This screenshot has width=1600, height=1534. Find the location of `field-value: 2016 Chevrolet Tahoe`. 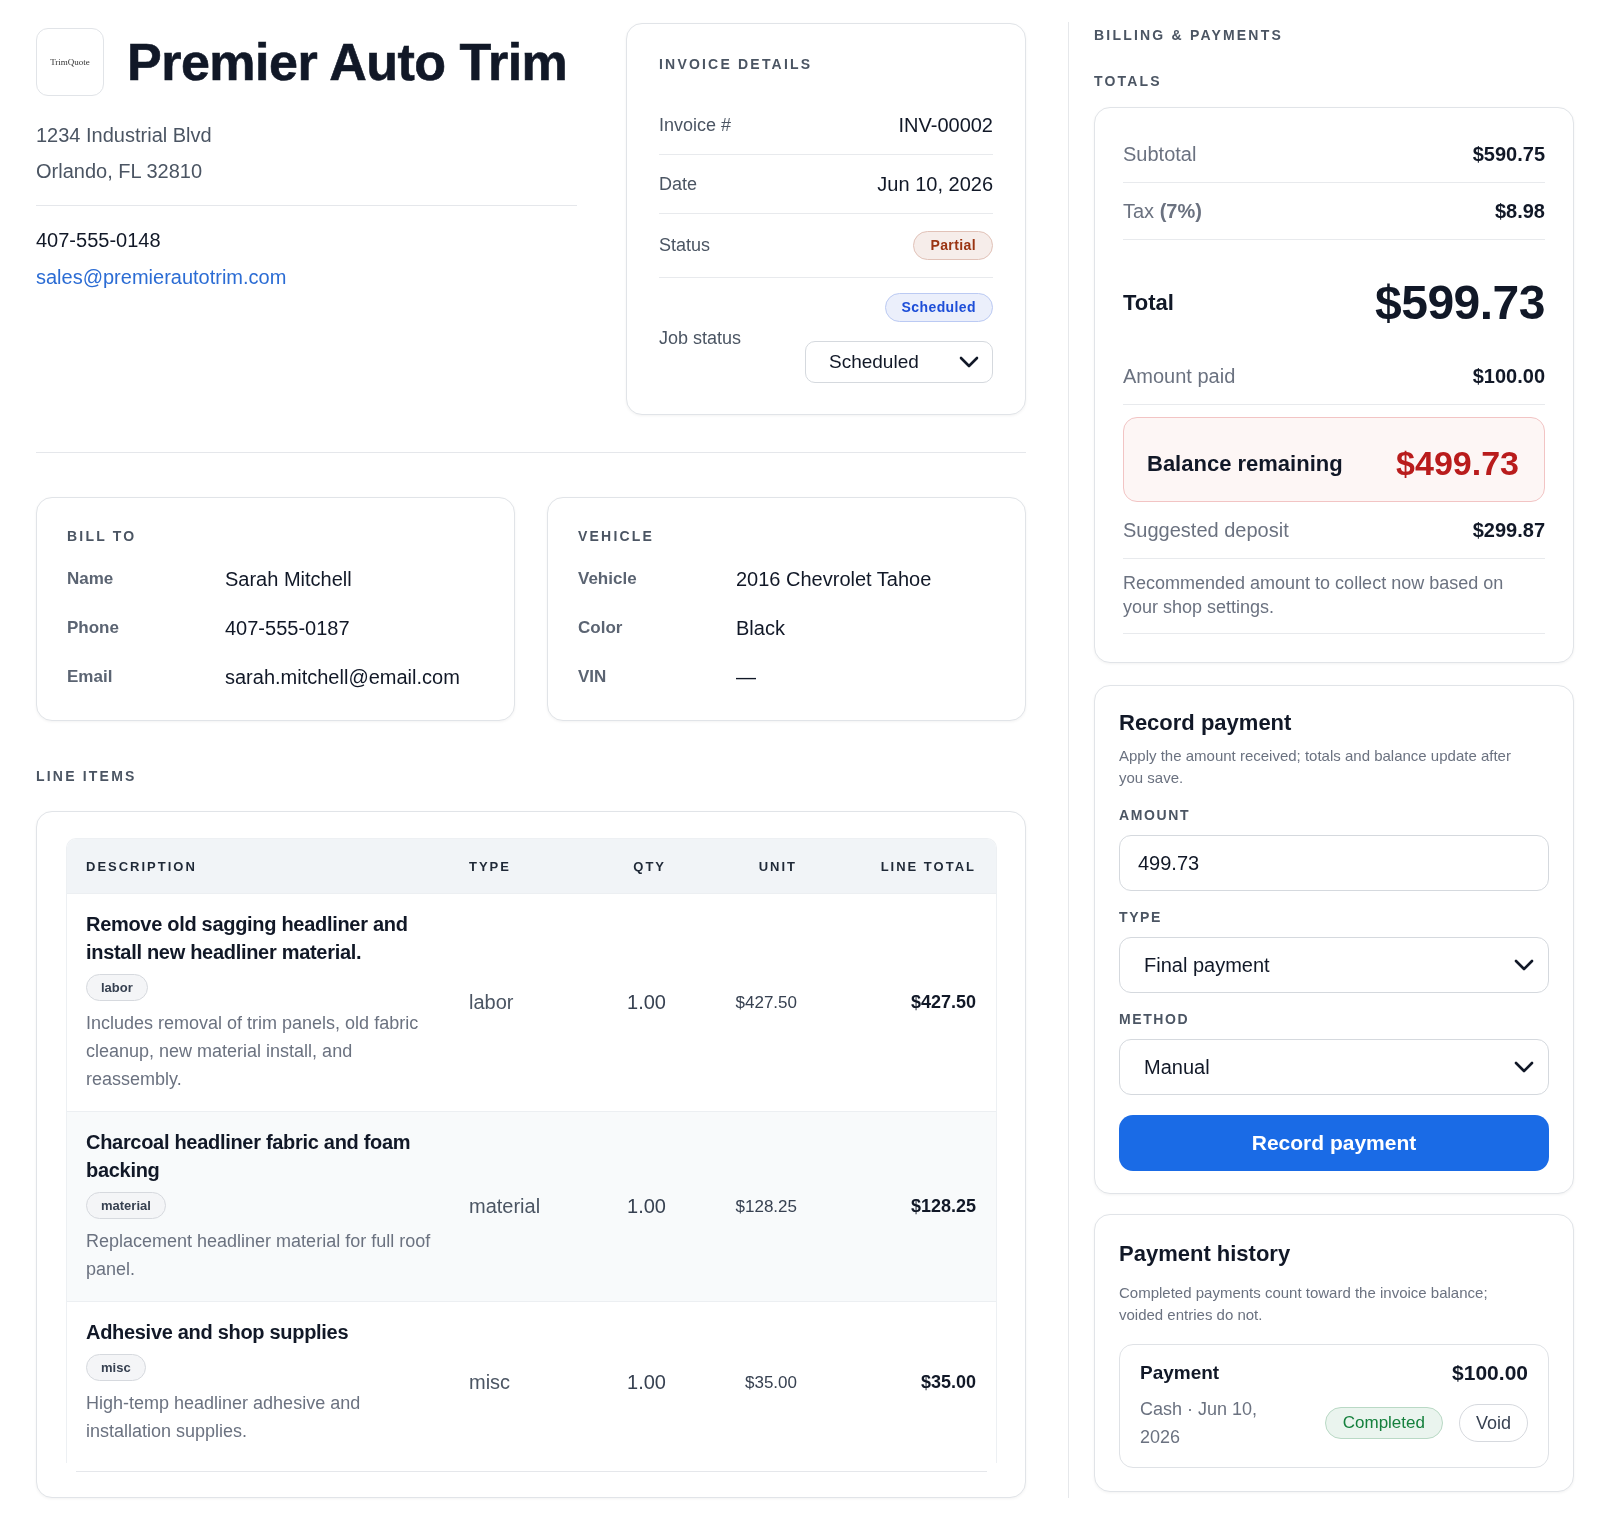

field-value: 2016 Chevrolet Tahoe is located at coordinates (834, 579).